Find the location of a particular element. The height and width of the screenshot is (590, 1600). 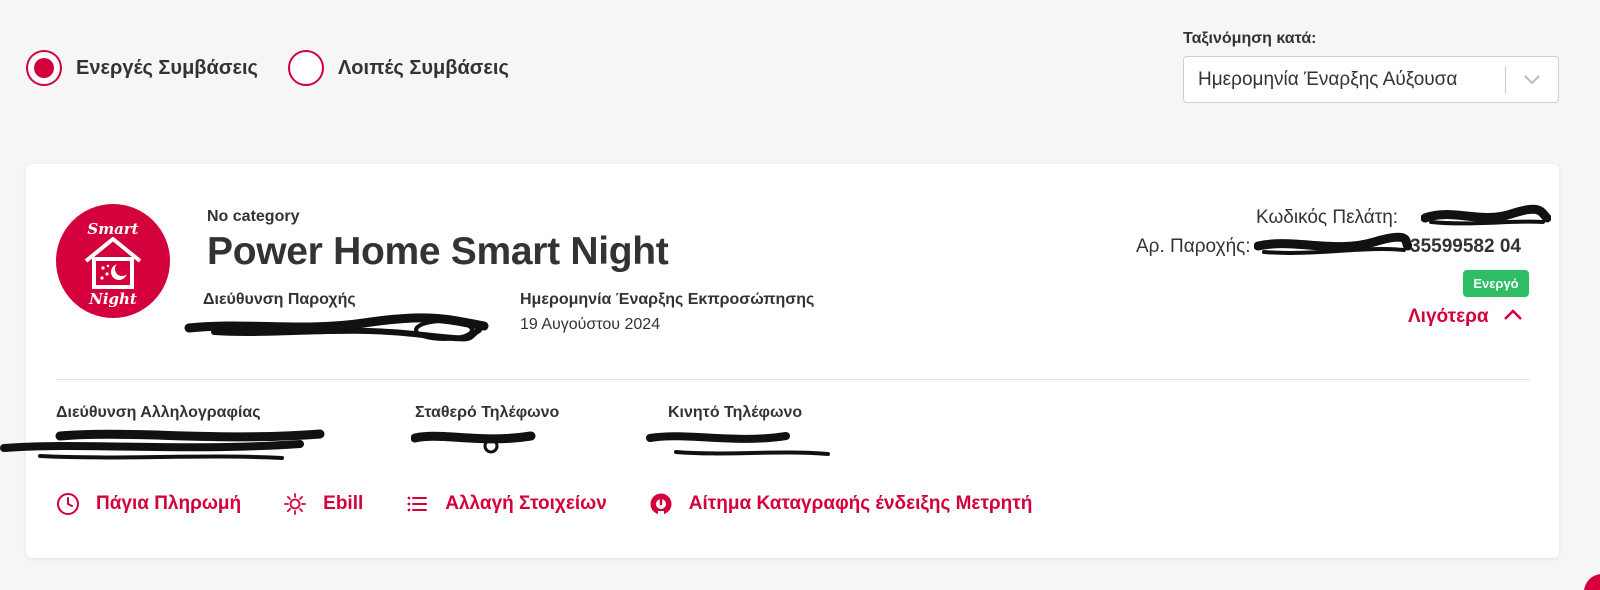

less-toggle-button: Λιγότερα is located at coordinates (1465, 317).